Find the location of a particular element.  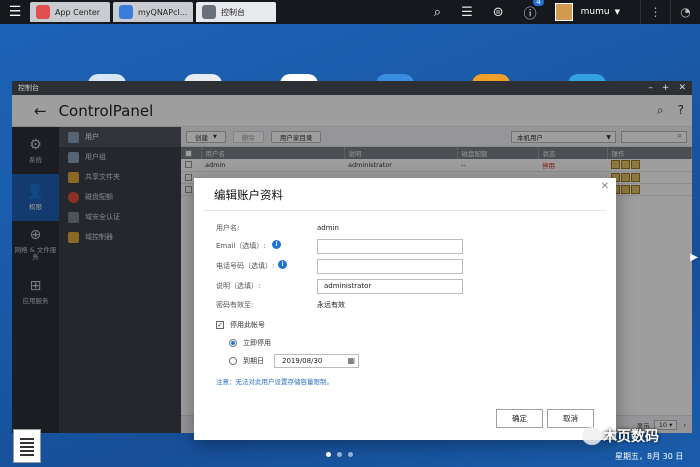

expiry-date-radio is located at coordinates (233, 361).